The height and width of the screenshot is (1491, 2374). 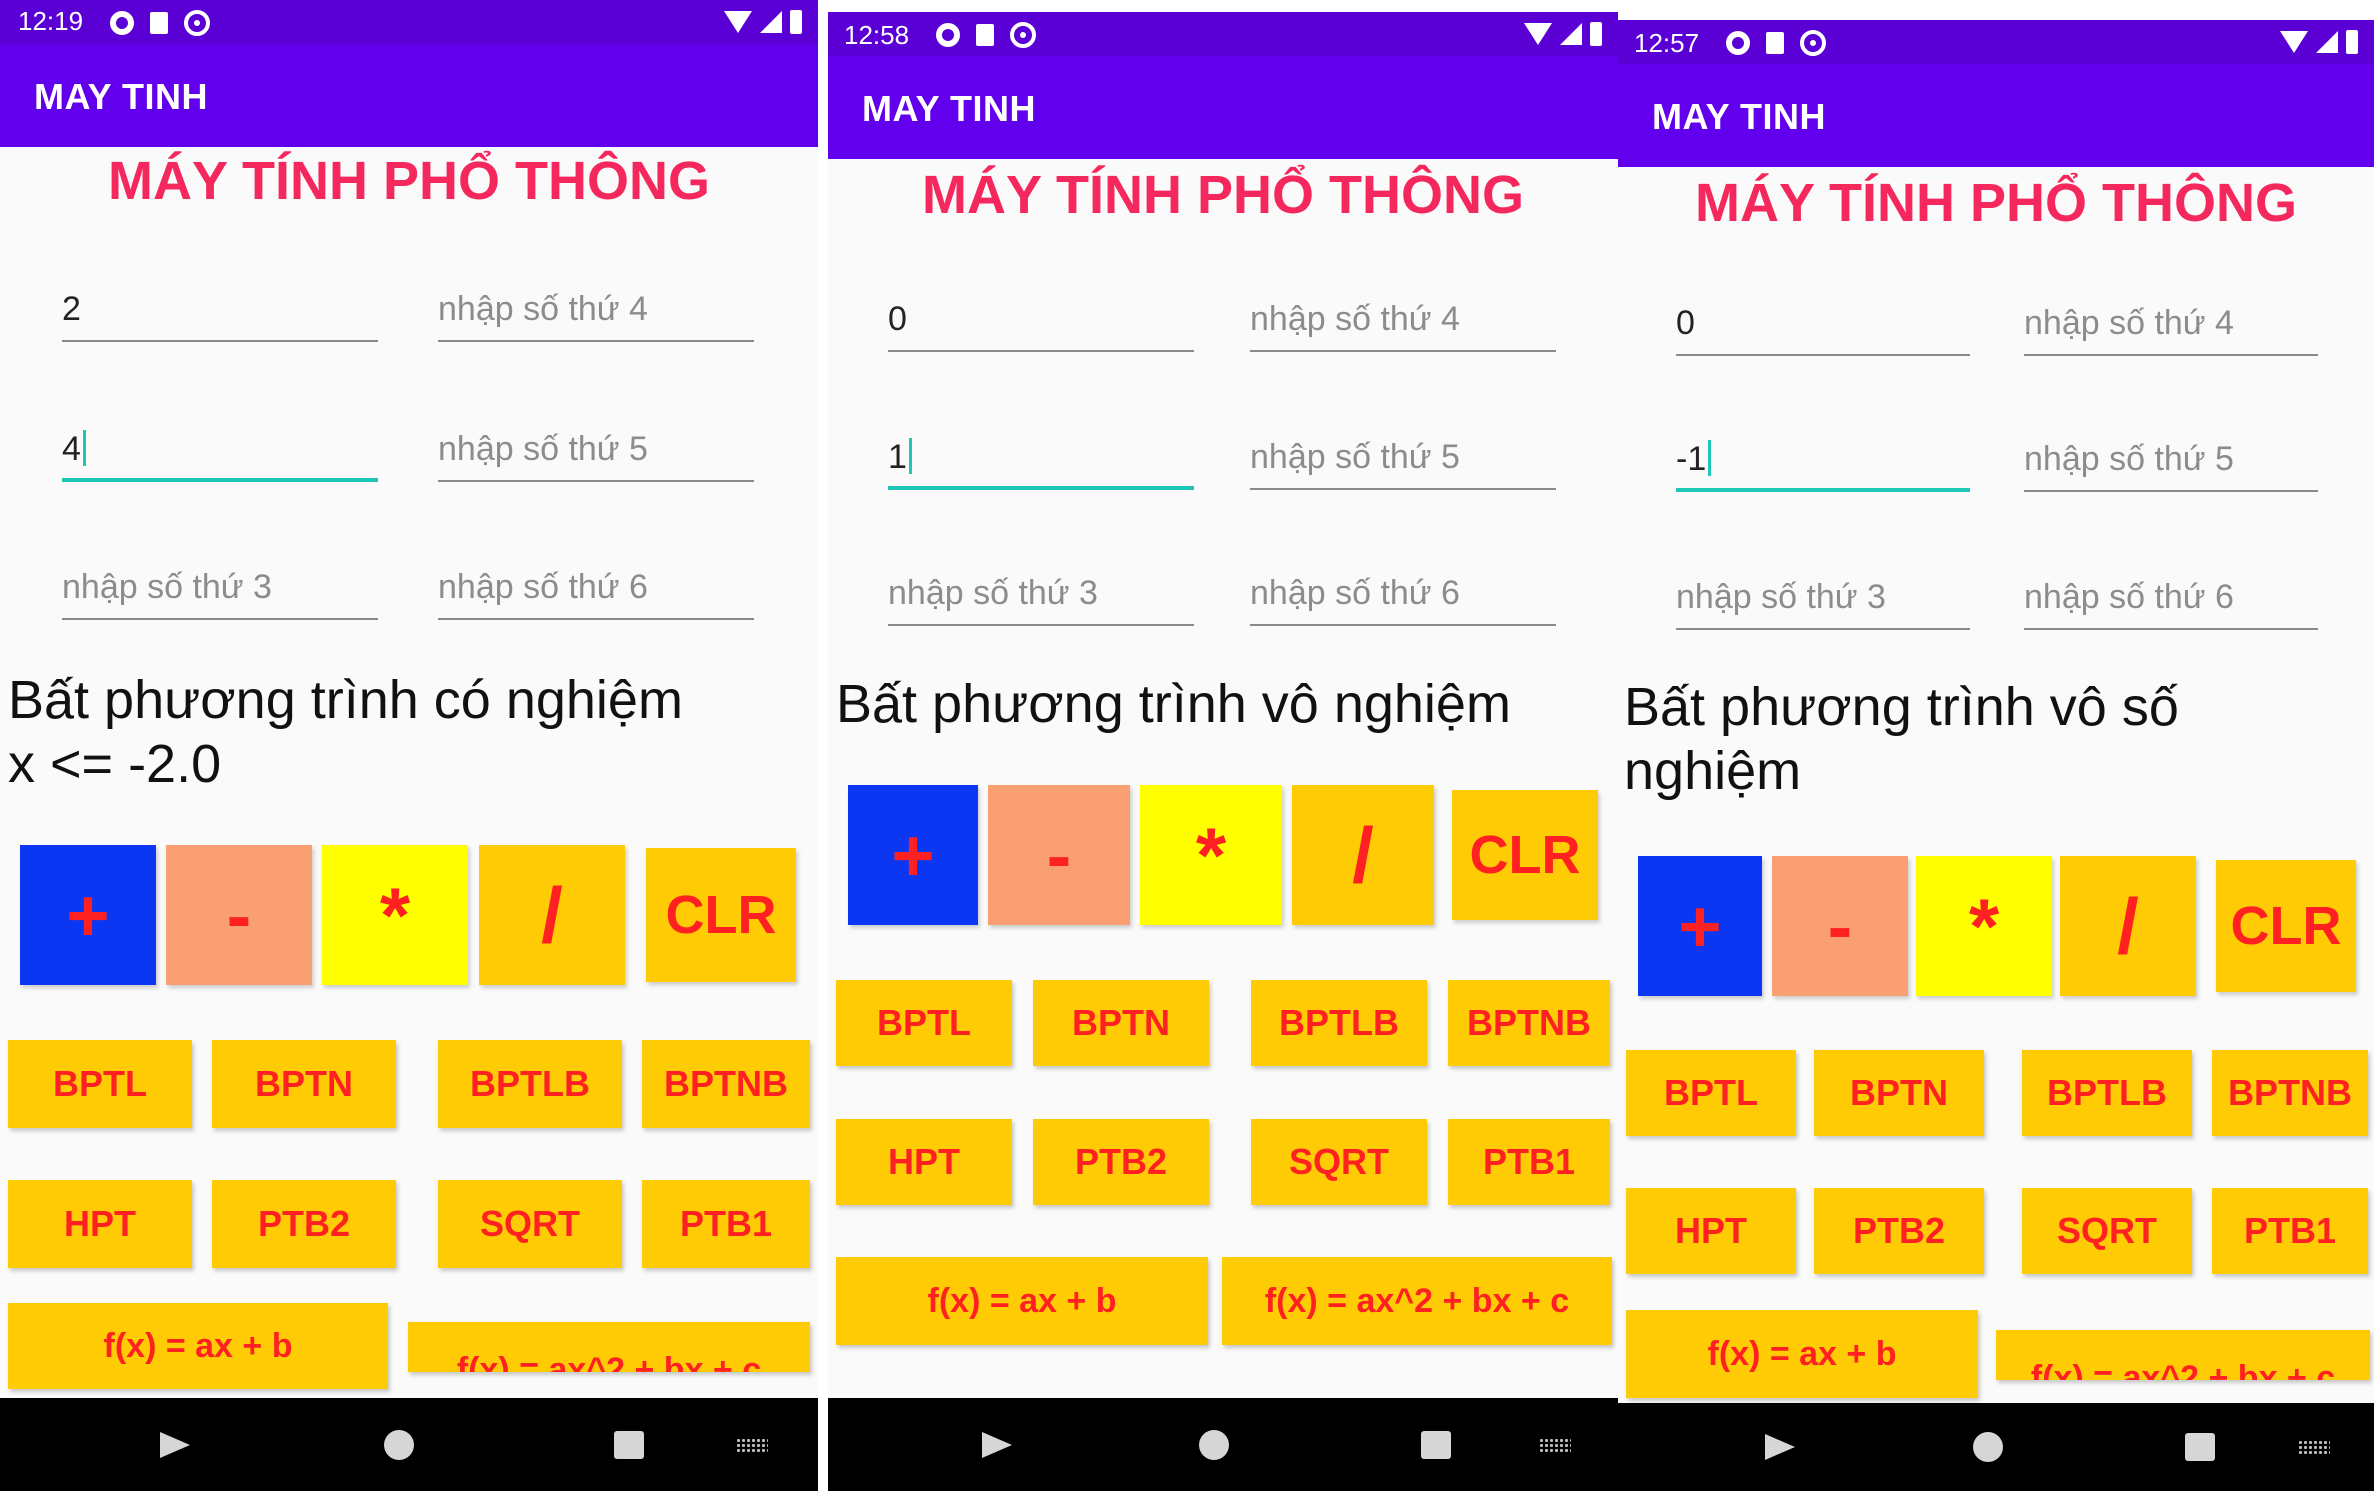 What do you see at coordinates (71, 449) in the screenshot?
I see `input-value: 4` at bounding box center [71, 449].